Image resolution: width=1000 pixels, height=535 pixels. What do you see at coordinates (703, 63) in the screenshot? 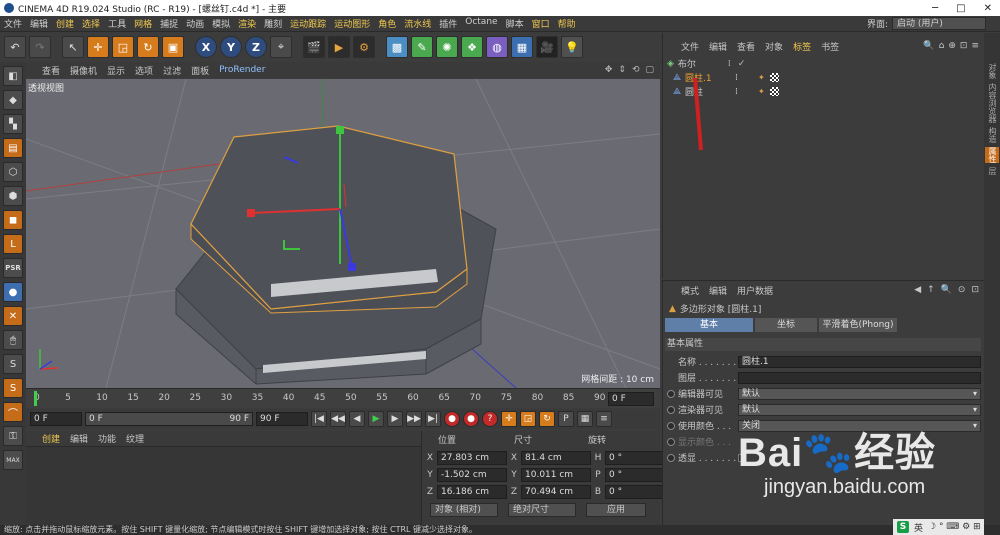
I see `object-name: 布尔` at bounding box center [703, 63].